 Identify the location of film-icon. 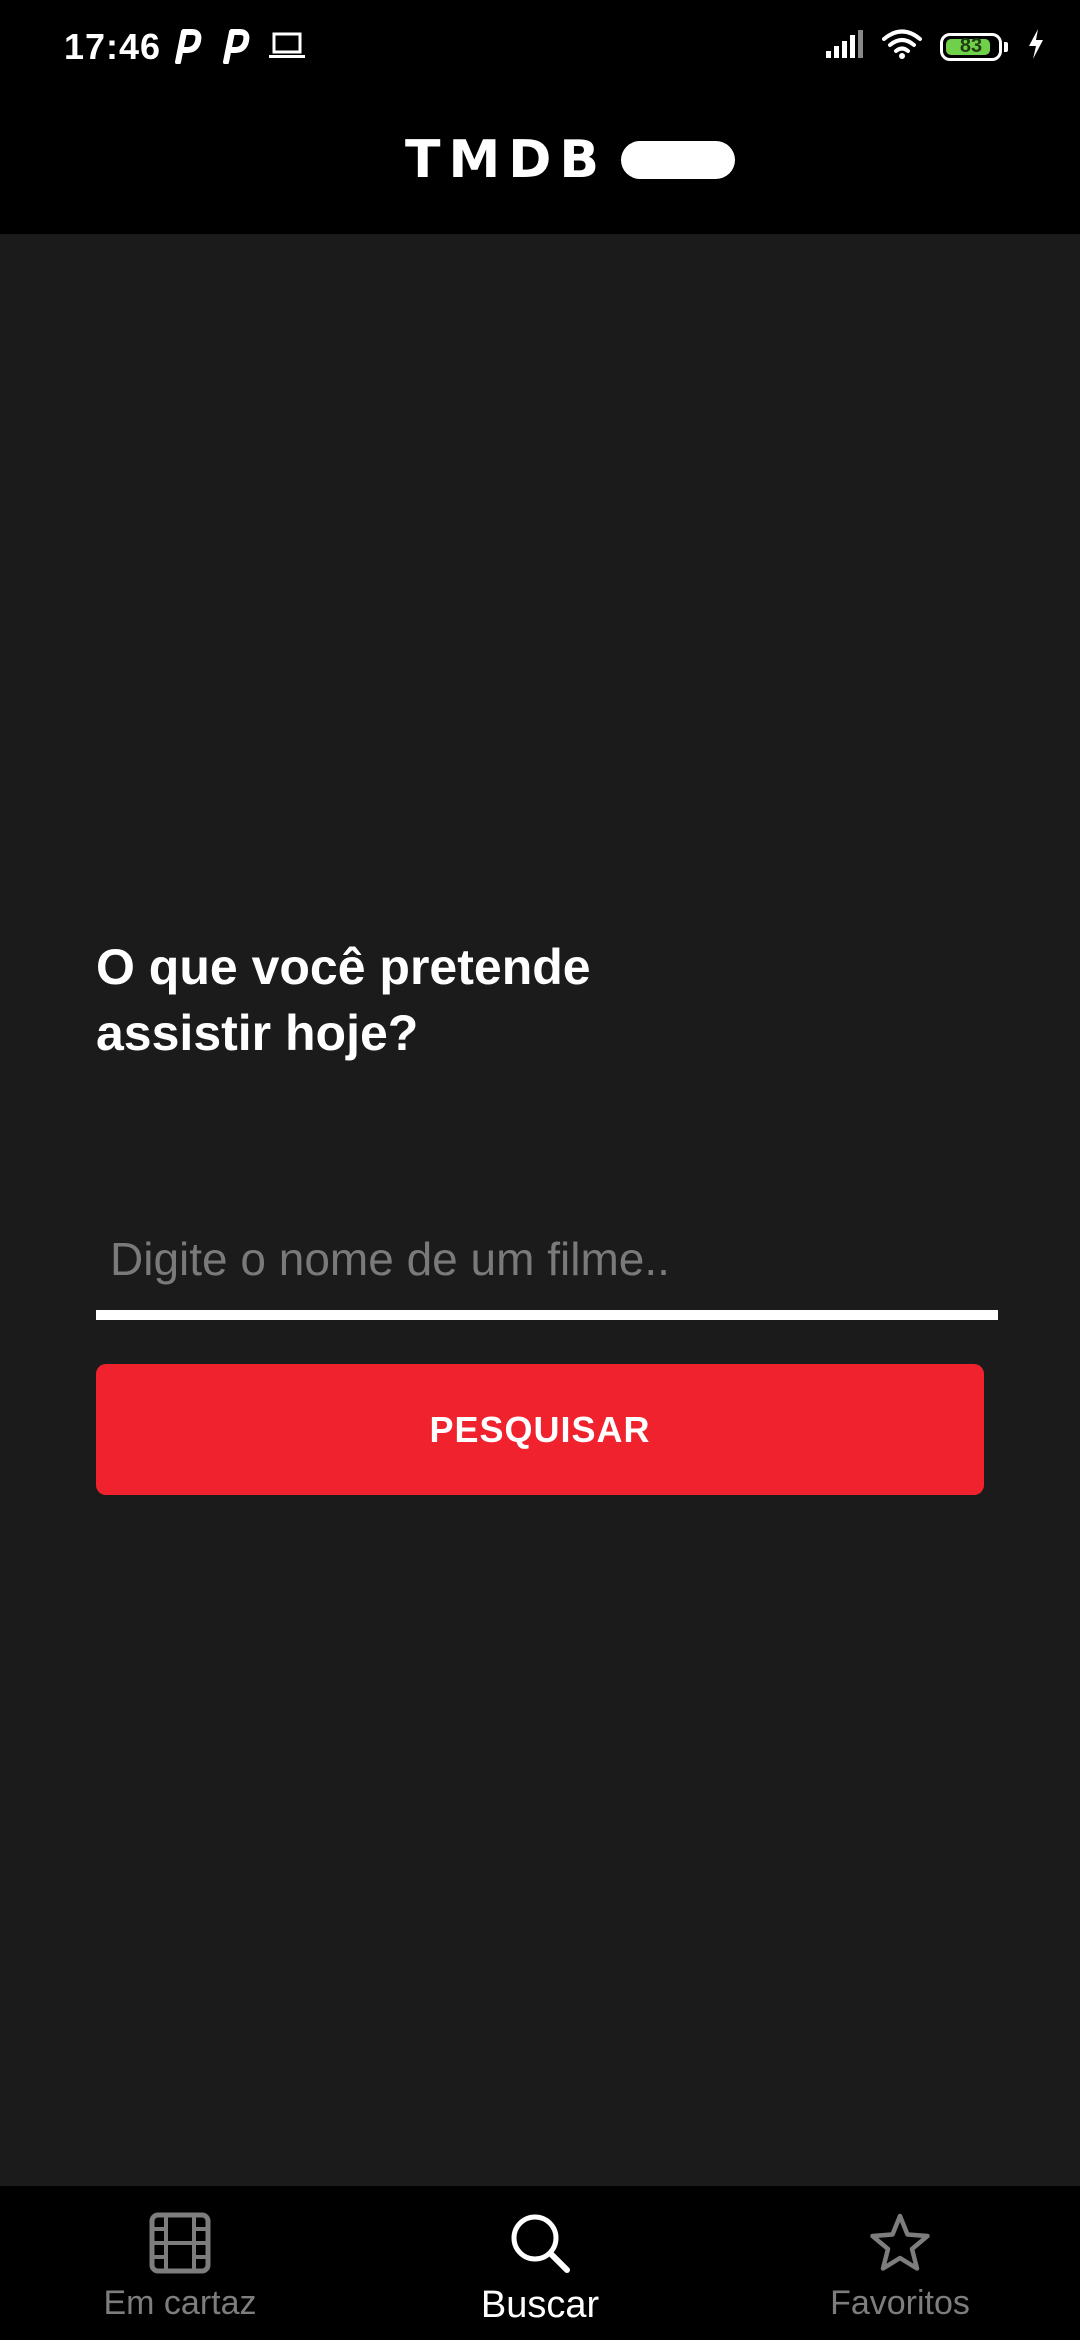
(180, 2243).